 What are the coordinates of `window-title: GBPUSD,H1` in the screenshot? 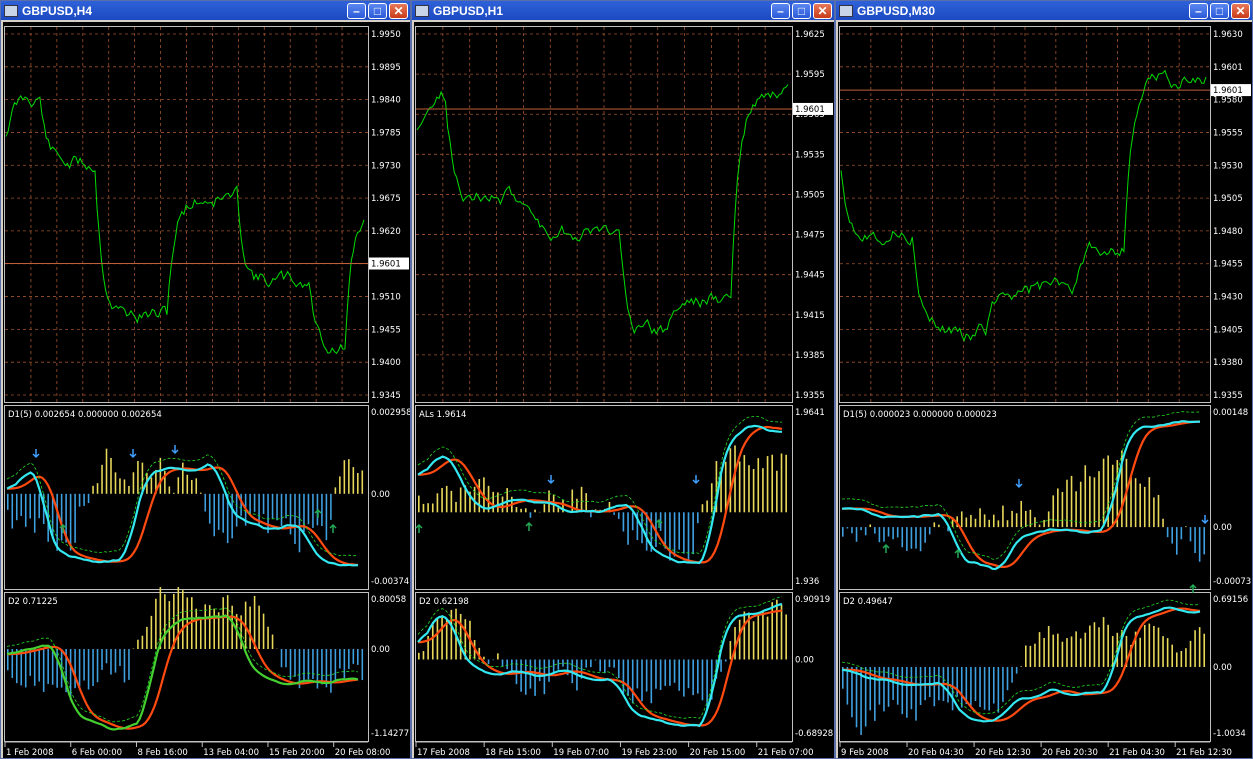 It's located at (468, 10).